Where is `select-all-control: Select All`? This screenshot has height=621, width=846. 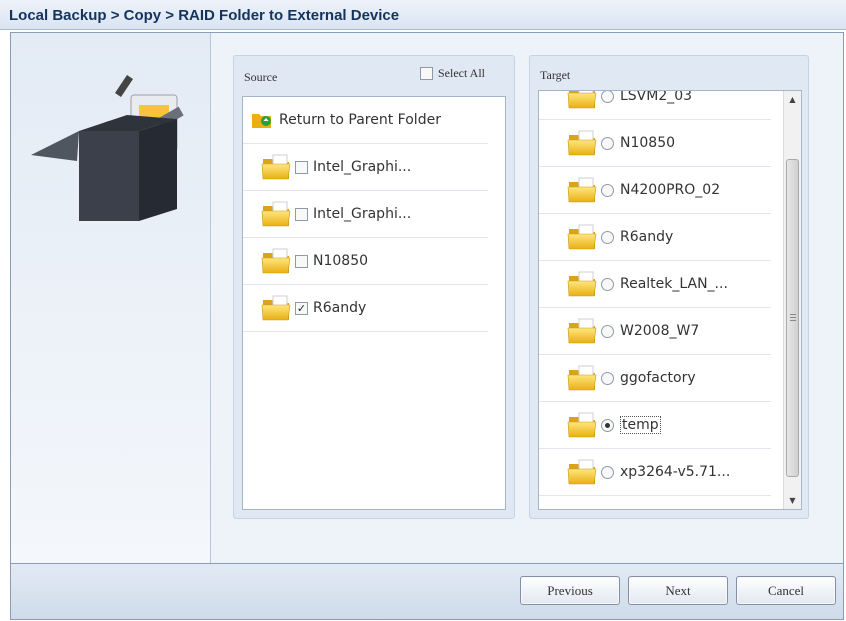
select-all-control: Select All is located at coordinates (452, 73).